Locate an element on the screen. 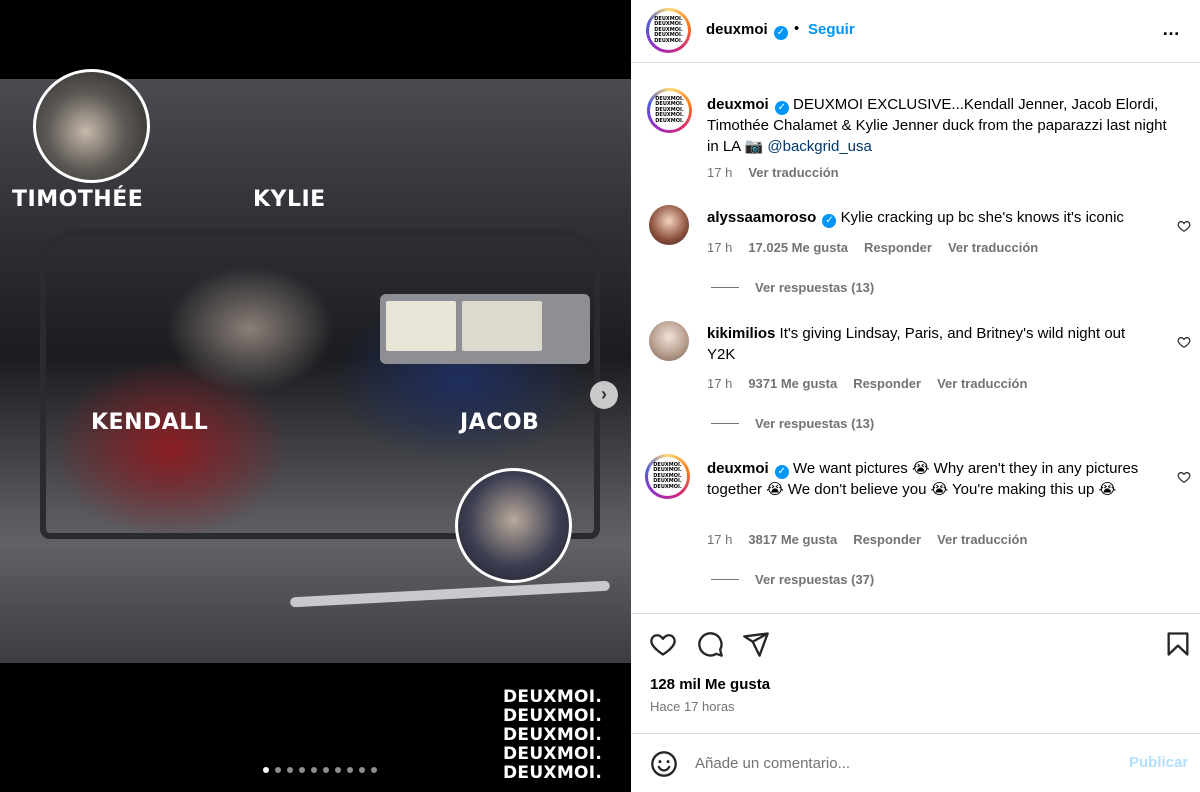  commenter-avatar: DEUXMOI. DEUXMOI. DEUXMOI. DEUXMOI. DEUXMOI. is located at coordinates (667, 476).